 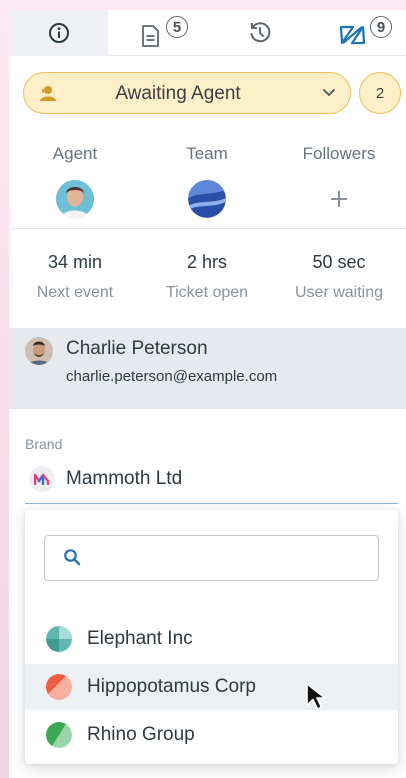 I want to click on followers-label: Followers, so click(x=339, y=153).